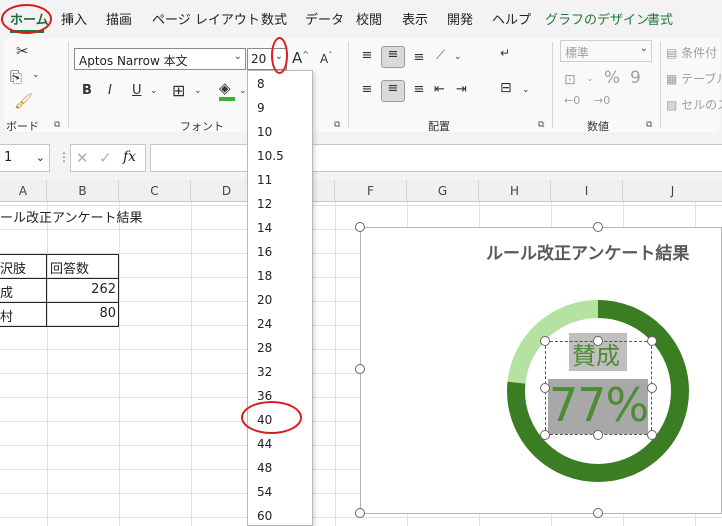 The image size is (722, 526). I want to click on shrink-font-button: Aˇ, so click(326, 58).